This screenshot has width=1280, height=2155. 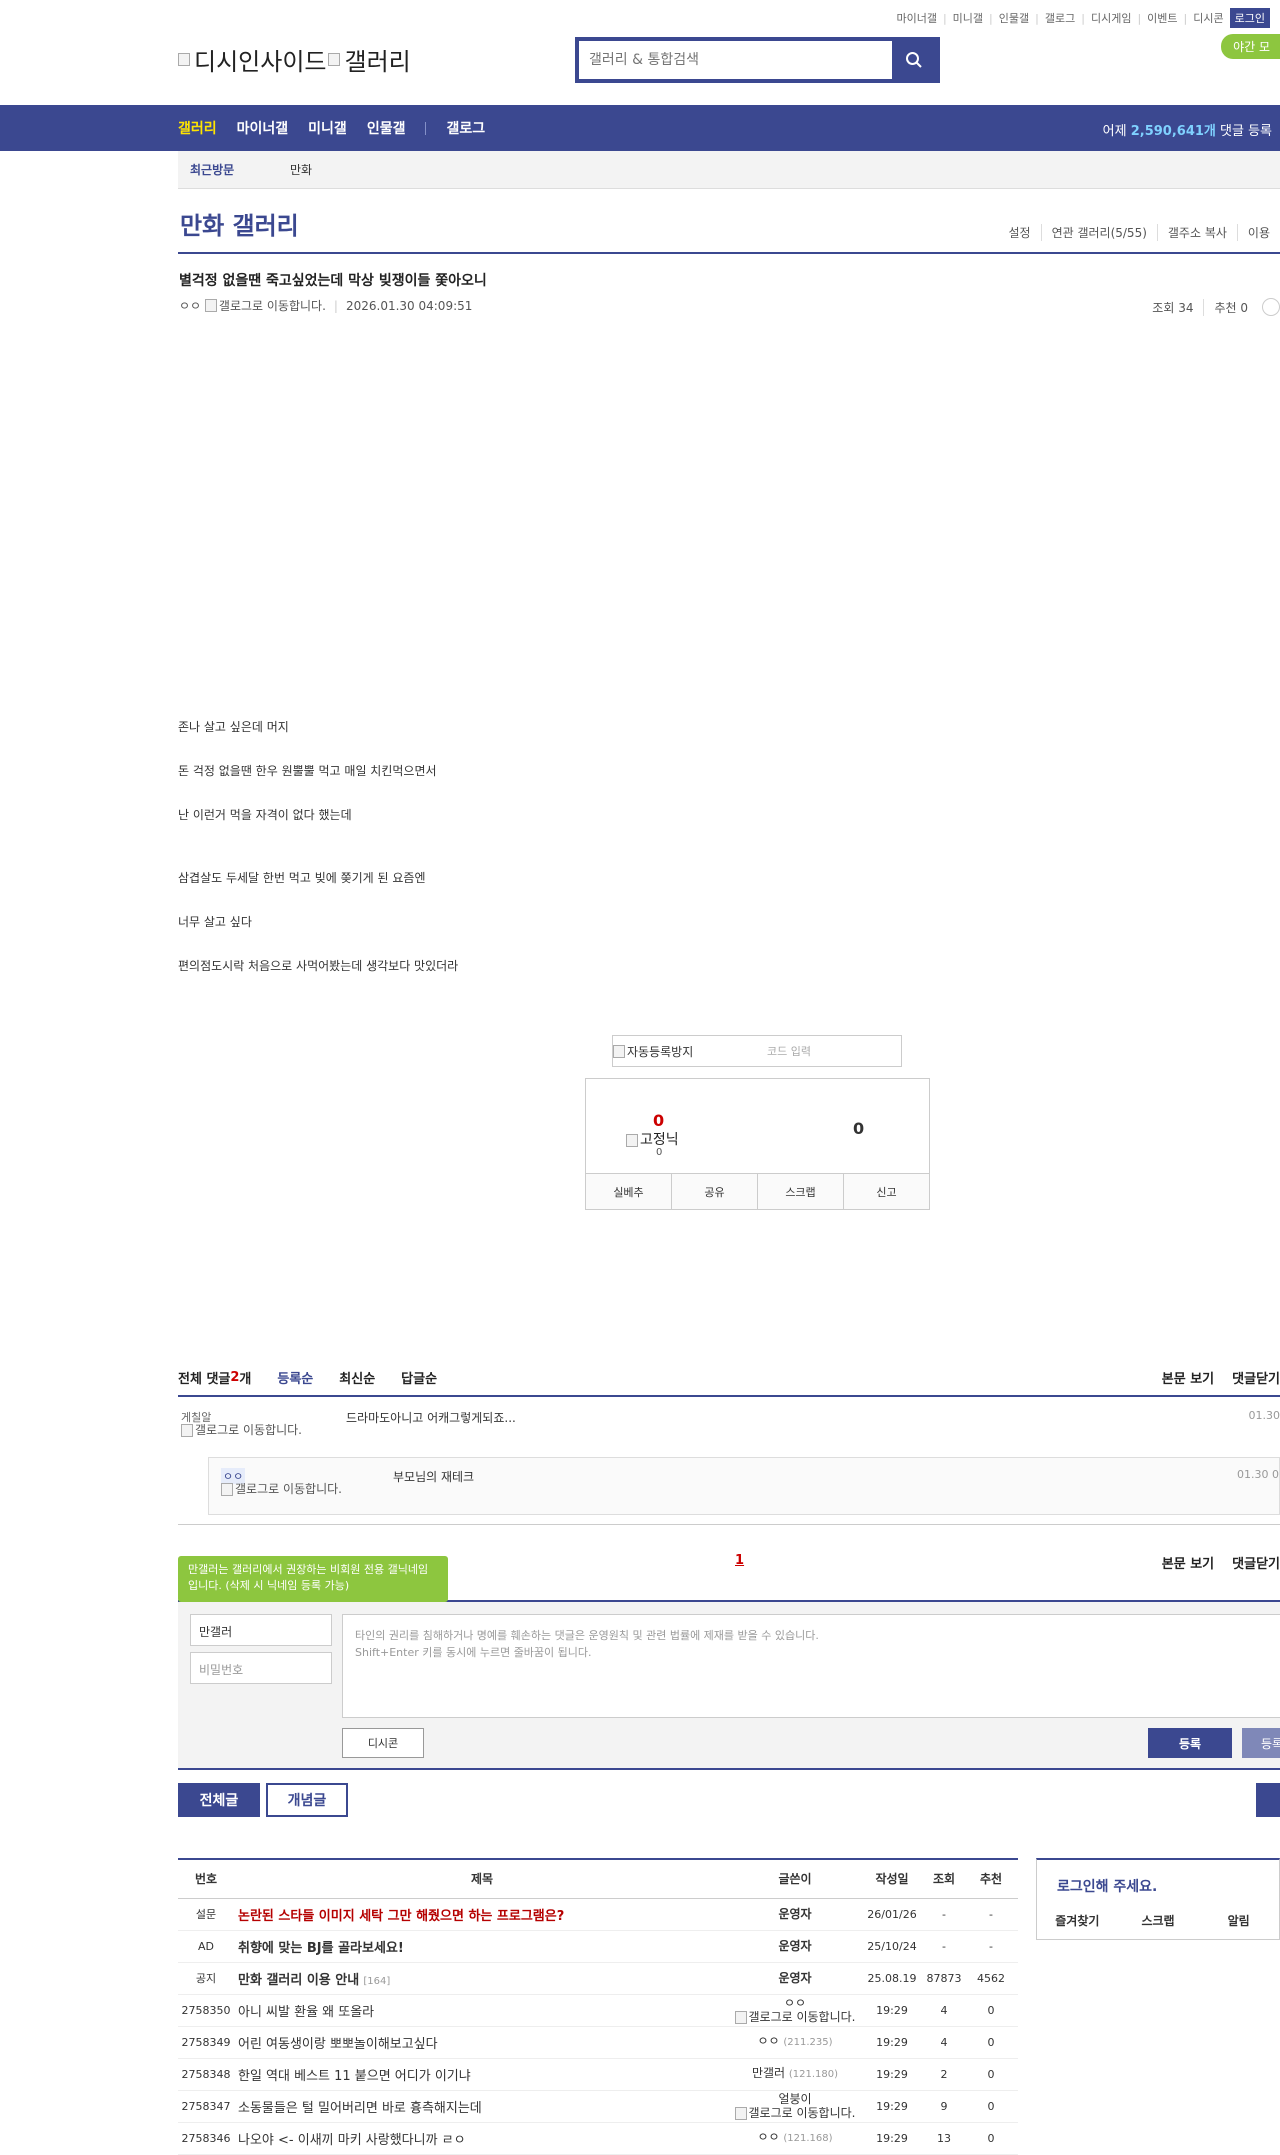 I want to click on comment-page-1: 1, so click(x=739, y=1560).